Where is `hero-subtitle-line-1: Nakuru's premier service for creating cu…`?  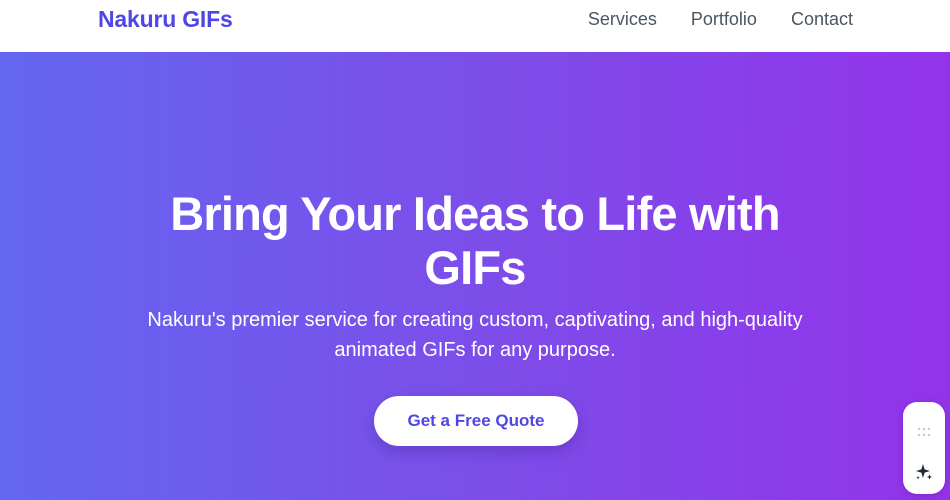 hero-subtitle-line-1: Nakuru's premier service for creating cu… is located at coordinates (475, 320).